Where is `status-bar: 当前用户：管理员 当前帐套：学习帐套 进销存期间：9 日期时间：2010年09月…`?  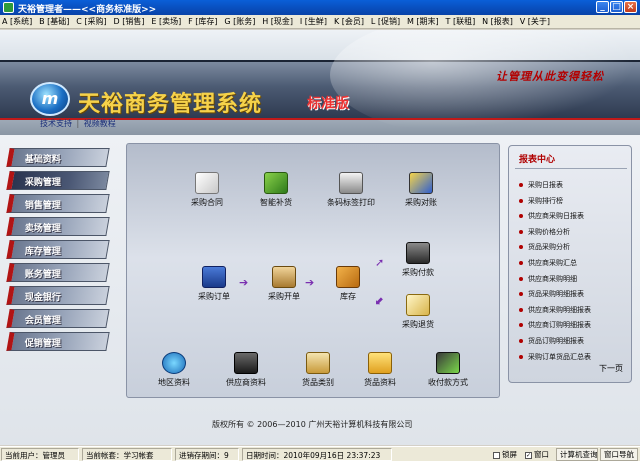 status-bar: 当前用户：管理员 当前帐套：学习帐套 进销存期间：9 日期时间：2010年09月… is located at coordinates (320, 453).